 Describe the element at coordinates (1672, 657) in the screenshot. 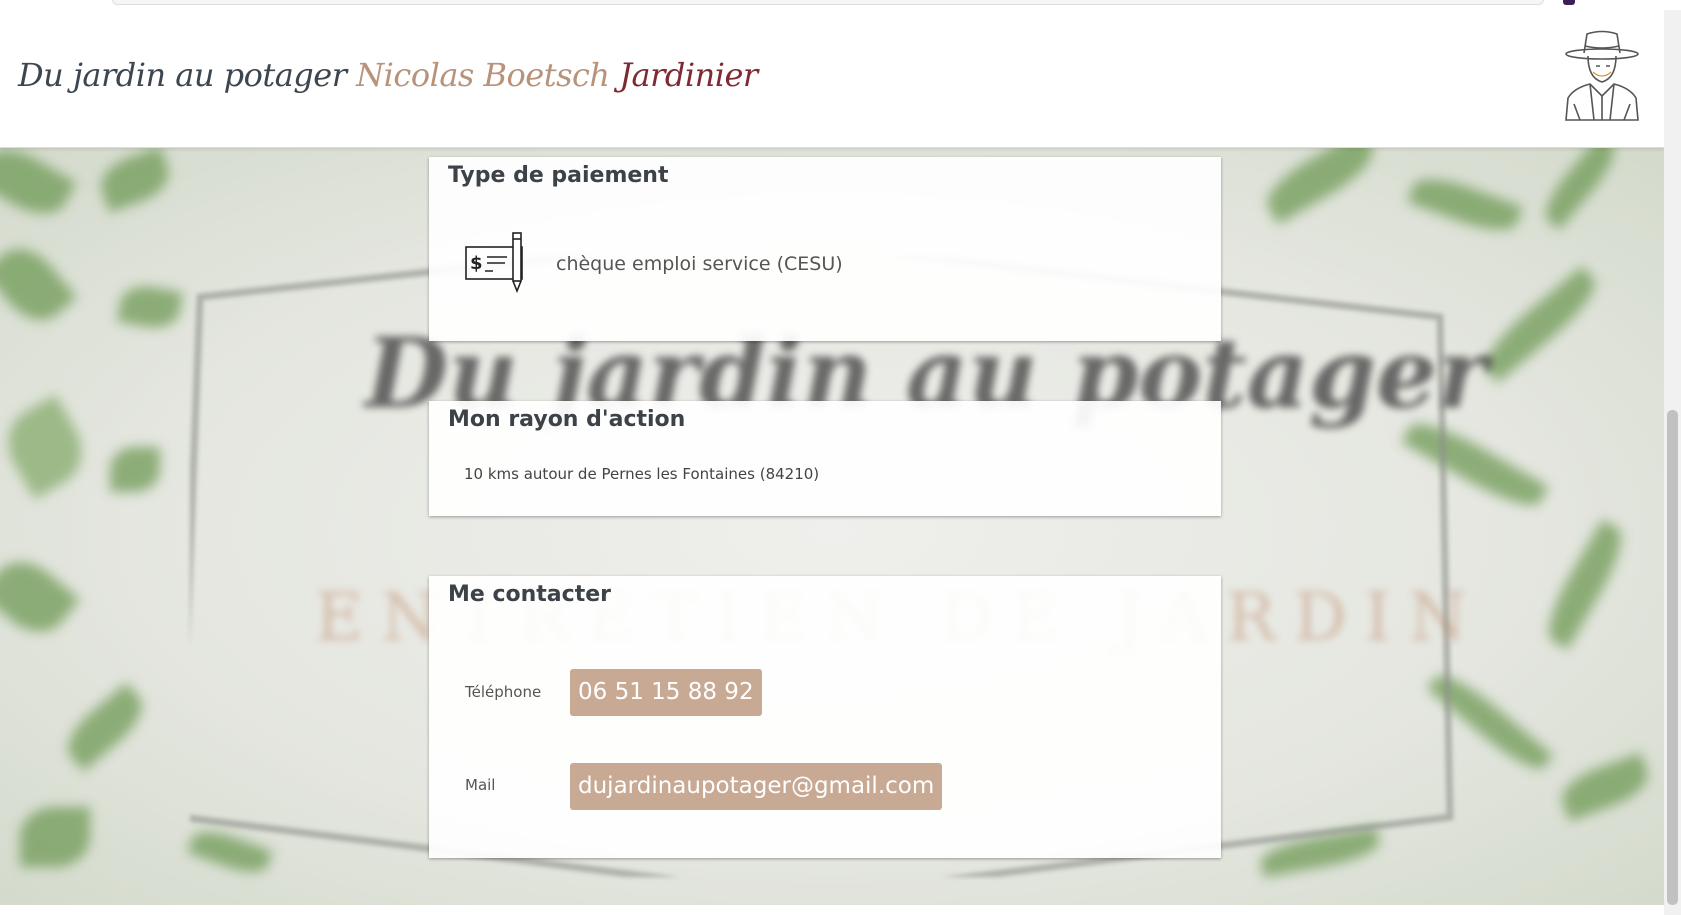

I see `scrollbar-thumb` at that location.